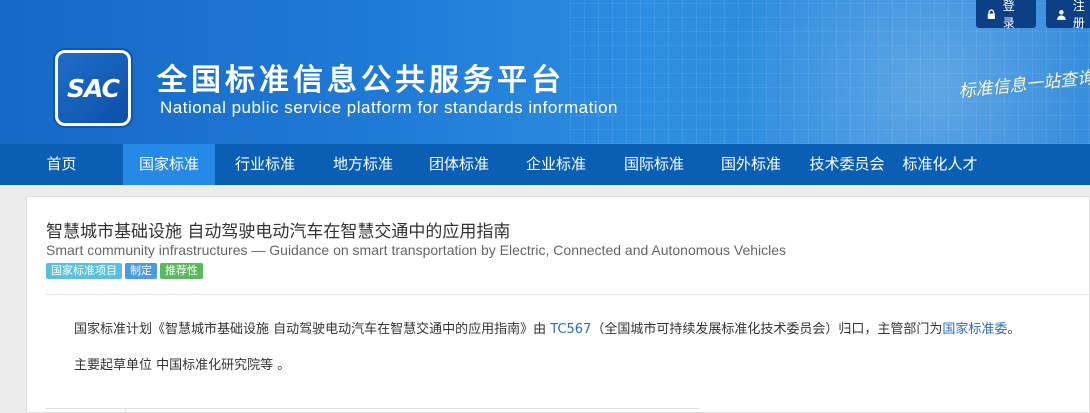  Describe the element at coordinates (278, 232) in the screenshot. I see `standard-title: 智慧城市基础设施 自动驾驶电动汽车在智慧交通中的应用指南` at that location.